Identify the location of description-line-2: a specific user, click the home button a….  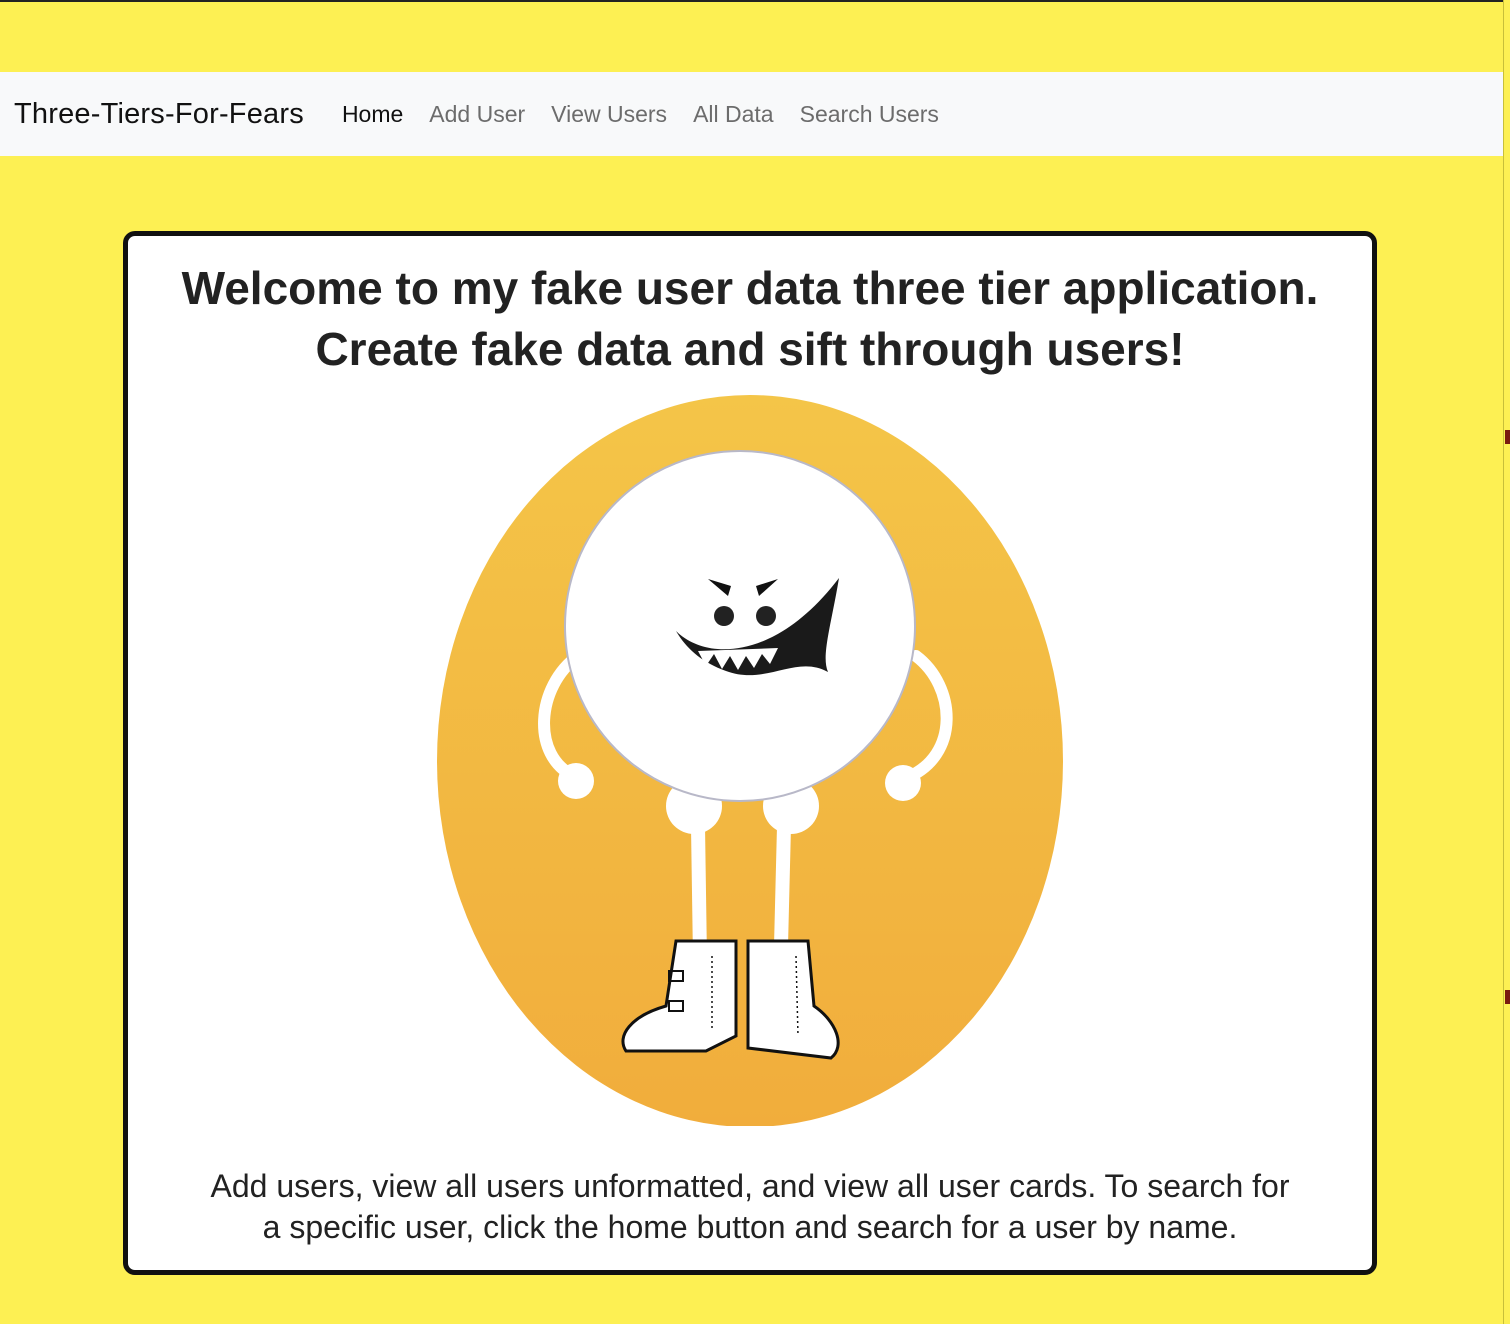
(750, 1227).